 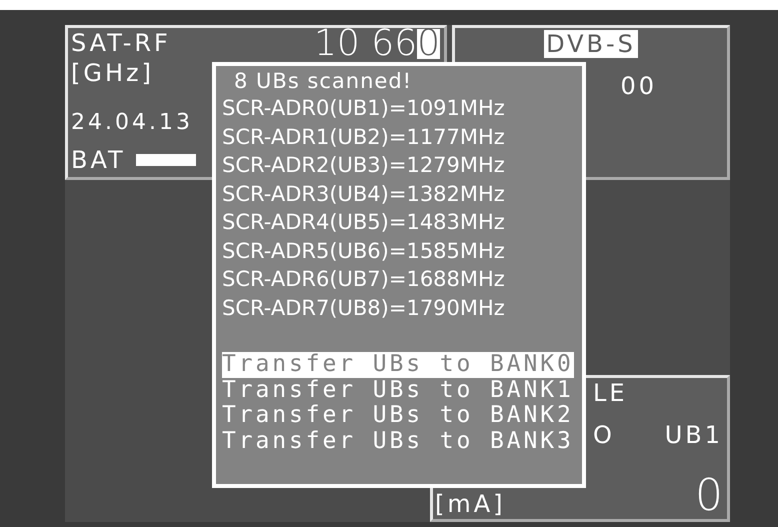 What do you see at coordinates (364, 108) in the screenshot?
I see `frequency-result: SCR-ADR0(UB1)=1091MHz` at bounding box center [364, 108].